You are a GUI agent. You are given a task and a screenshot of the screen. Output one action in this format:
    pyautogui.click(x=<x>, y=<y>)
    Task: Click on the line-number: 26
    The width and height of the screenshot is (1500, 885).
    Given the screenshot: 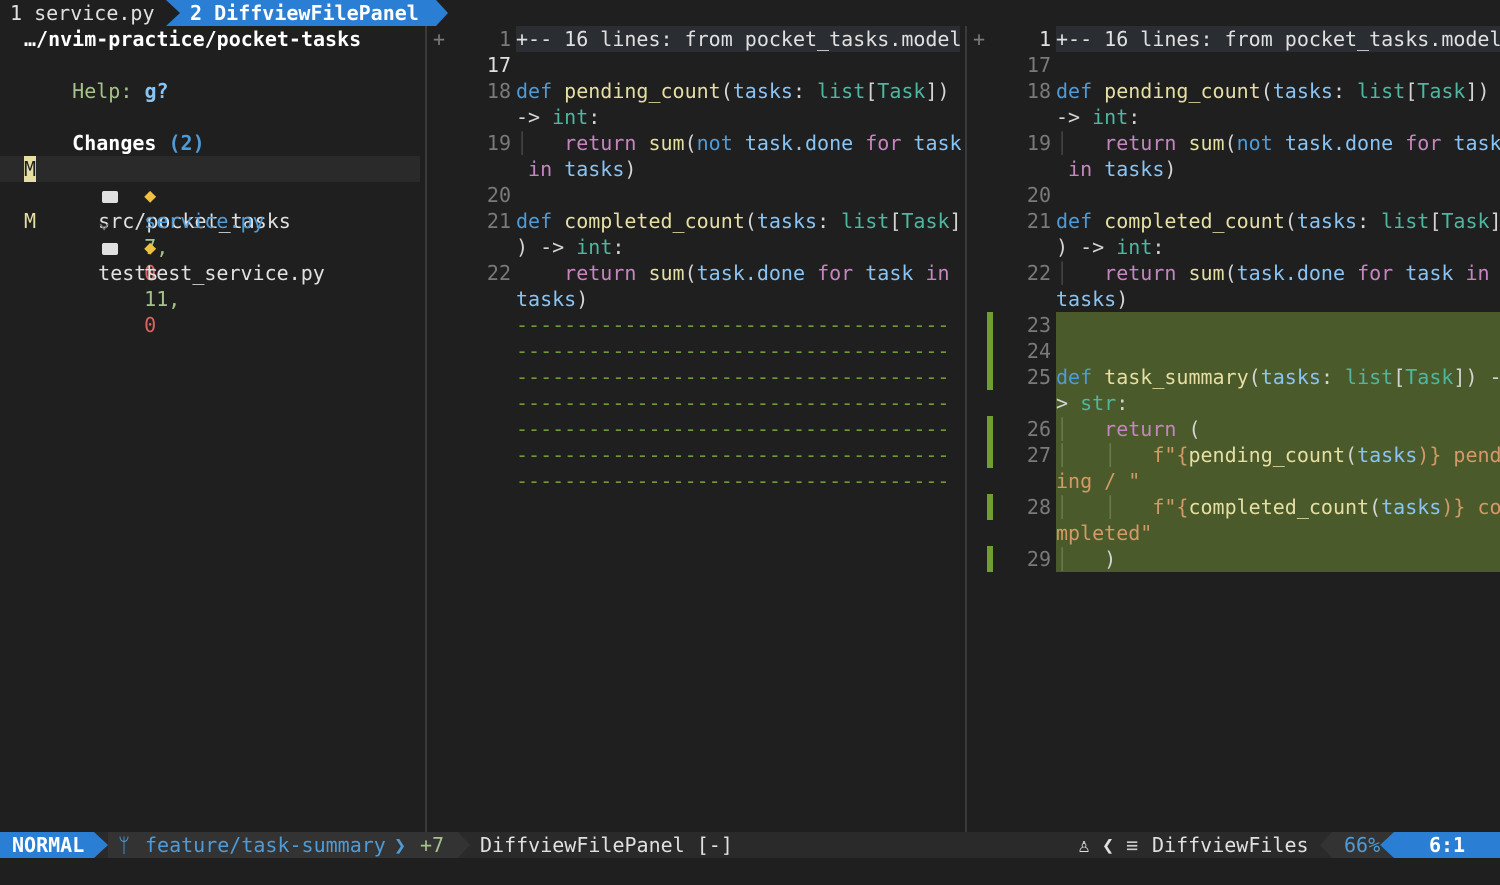 What is the action you would take?
    pyautogui.click(x=1038, y=429)
    